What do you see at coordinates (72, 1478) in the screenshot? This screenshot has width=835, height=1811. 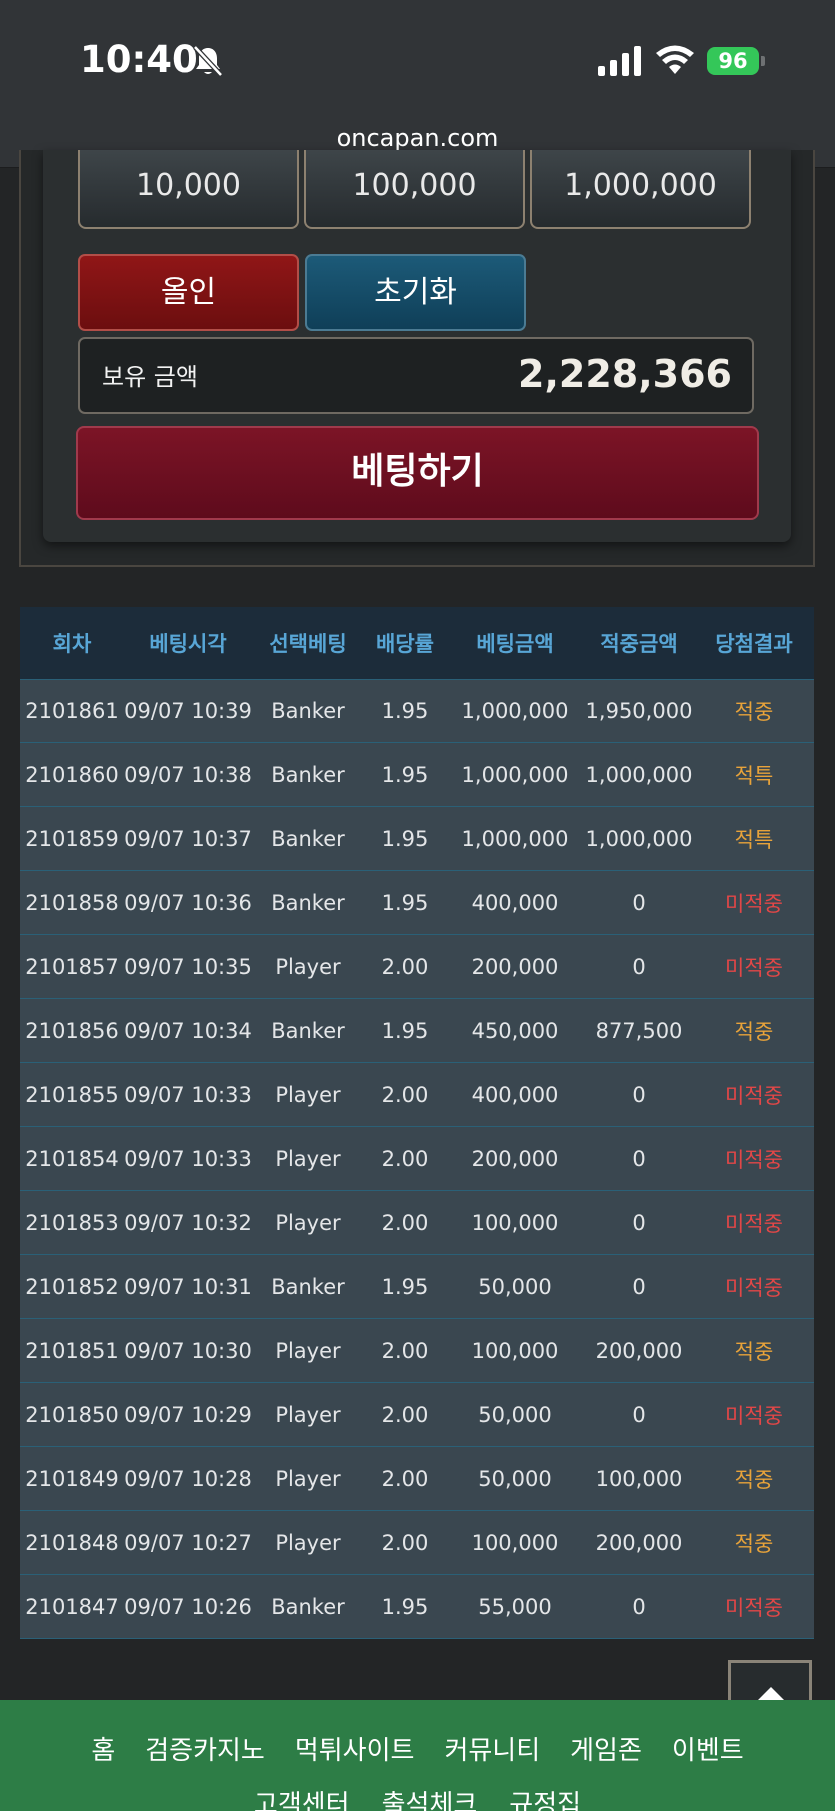 I see `cell-round: 2101849` at bounding box center [72, 1478].